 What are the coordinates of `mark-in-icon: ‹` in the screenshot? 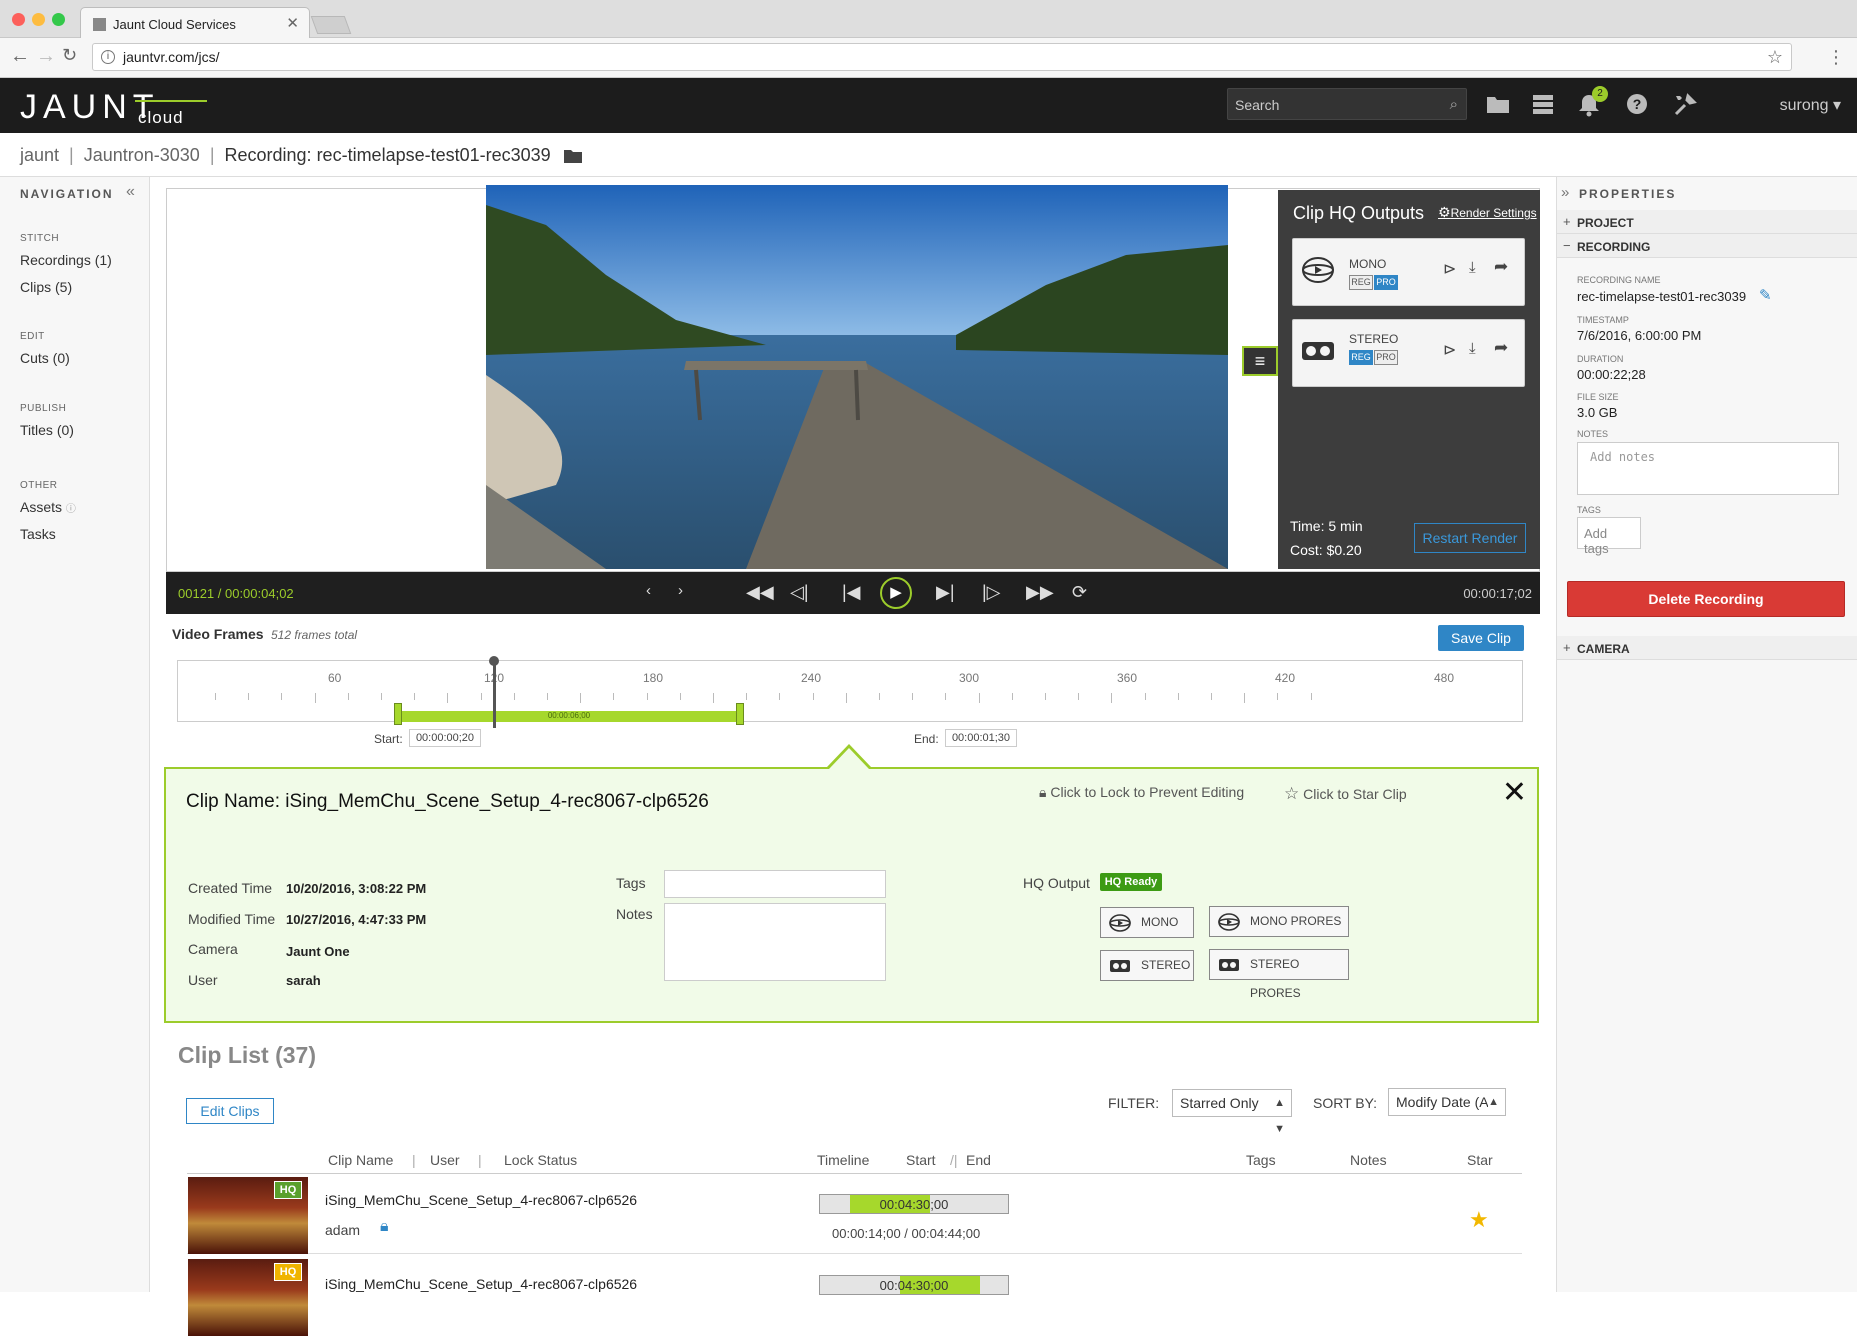 It's located at (648, 590).